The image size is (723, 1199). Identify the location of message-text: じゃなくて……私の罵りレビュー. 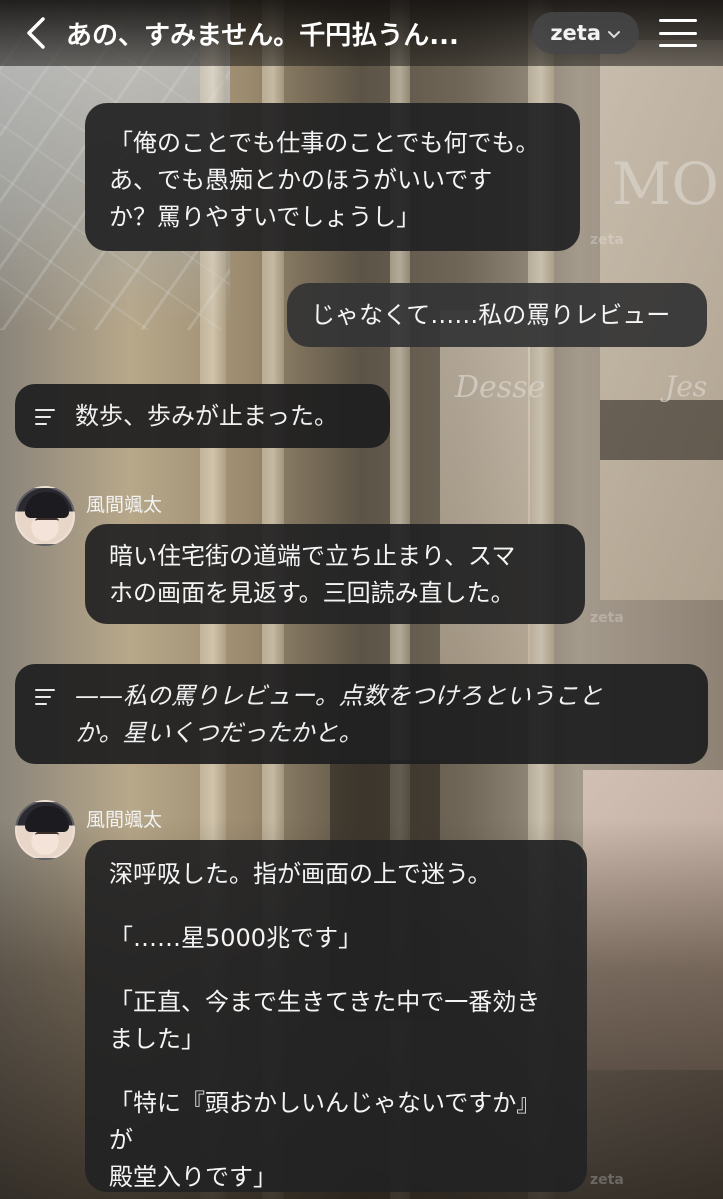
(491, 314).